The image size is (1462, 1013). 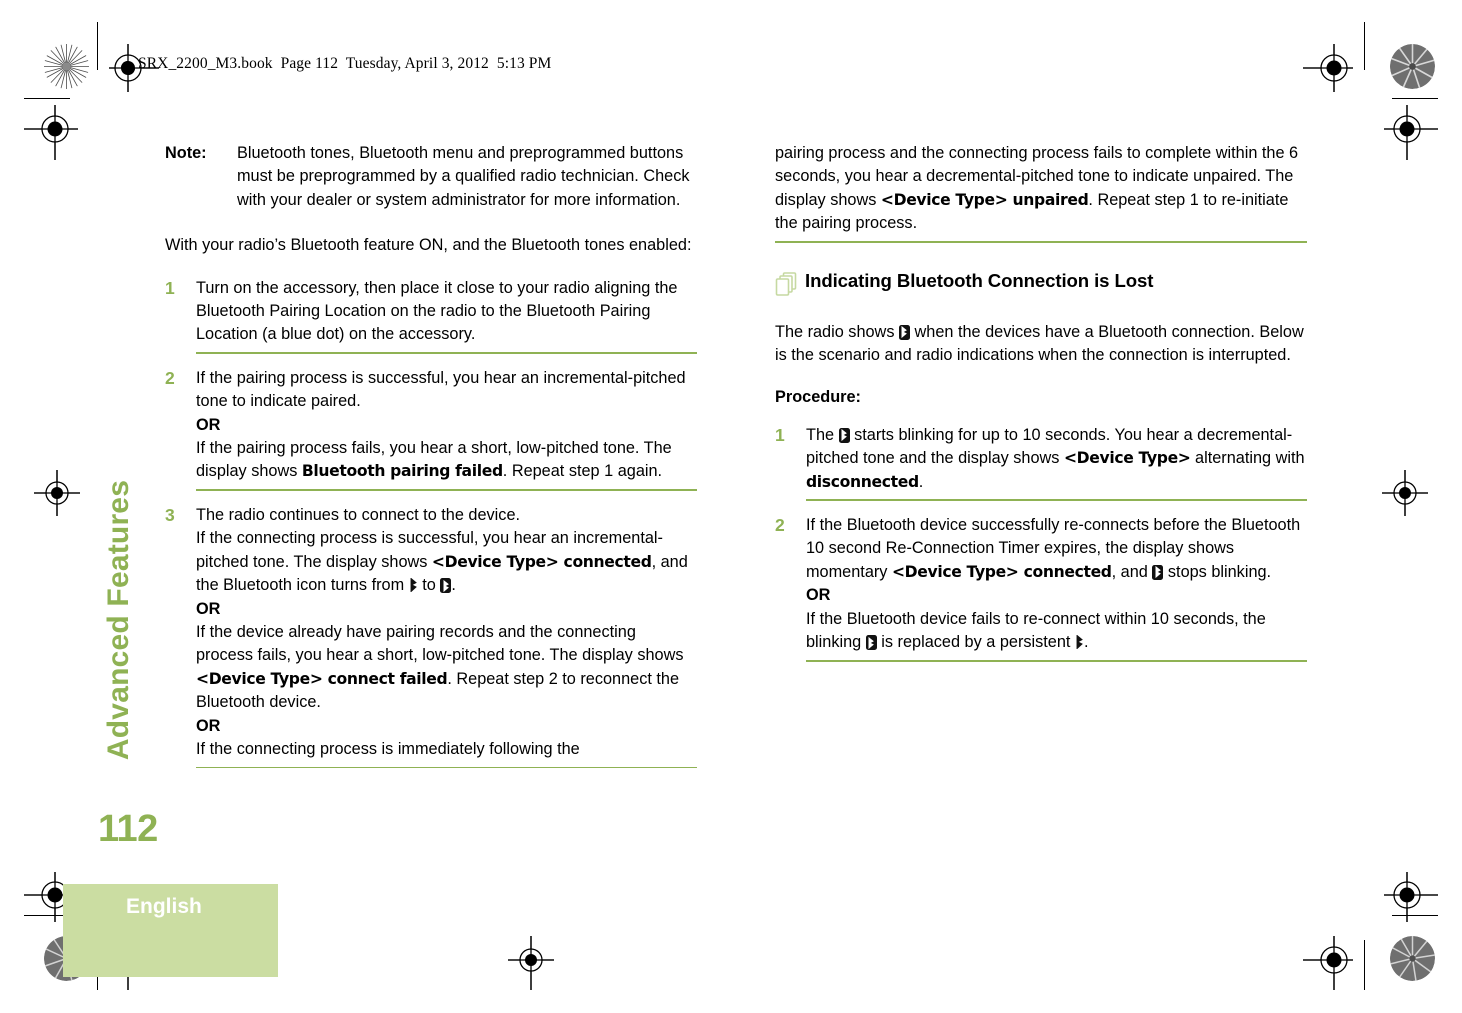 What do you see at coordinates (975, 642) in the screenshot?
I see `rstep2-part-e: is replaced by a persistent` at bounding box center [975, 642].